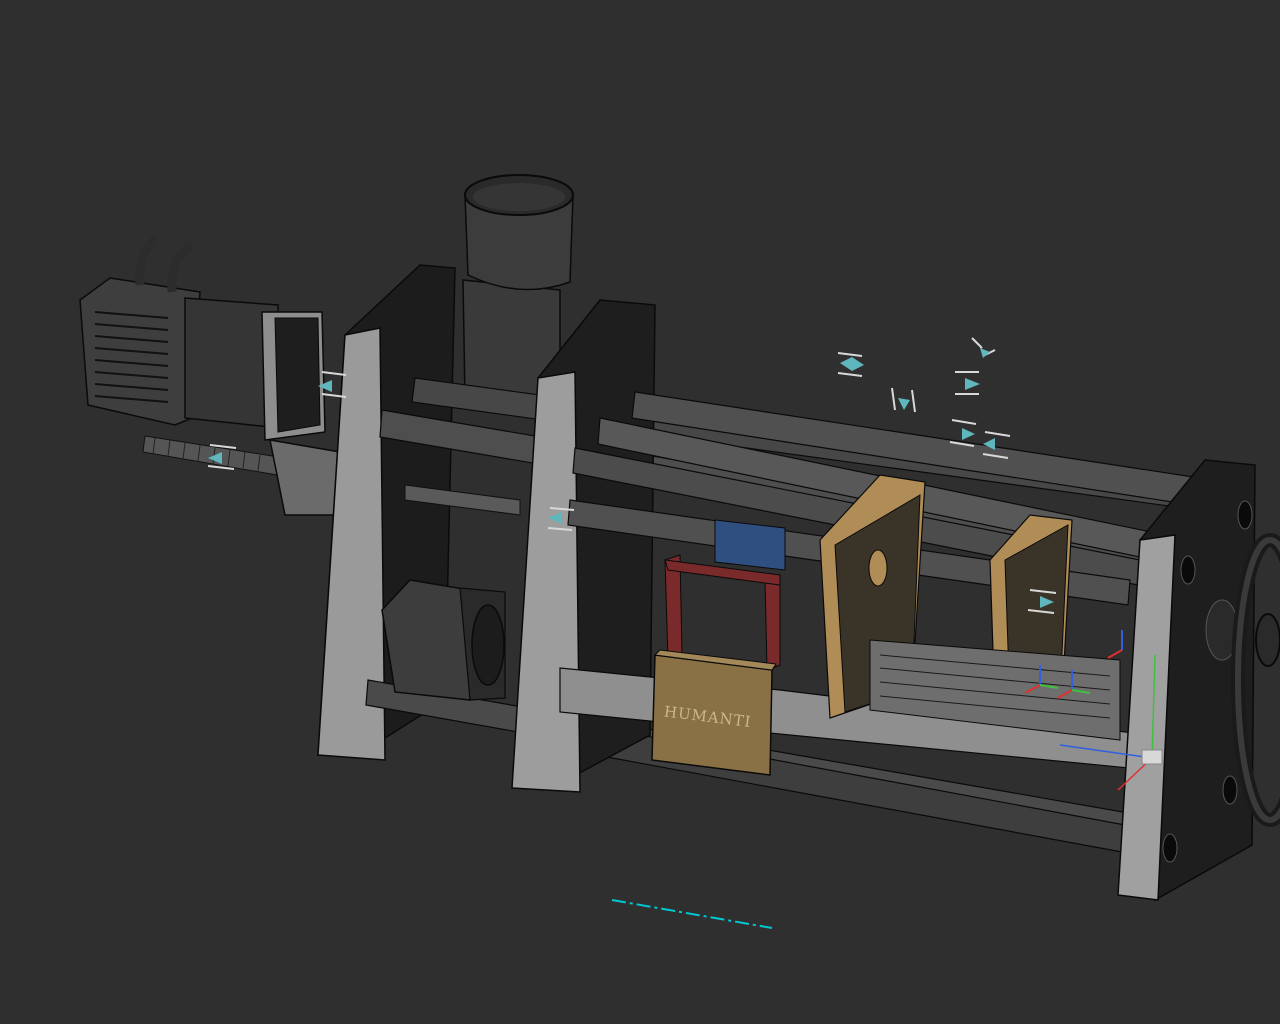  I want to click on blue-coupling, so click(750, 545).